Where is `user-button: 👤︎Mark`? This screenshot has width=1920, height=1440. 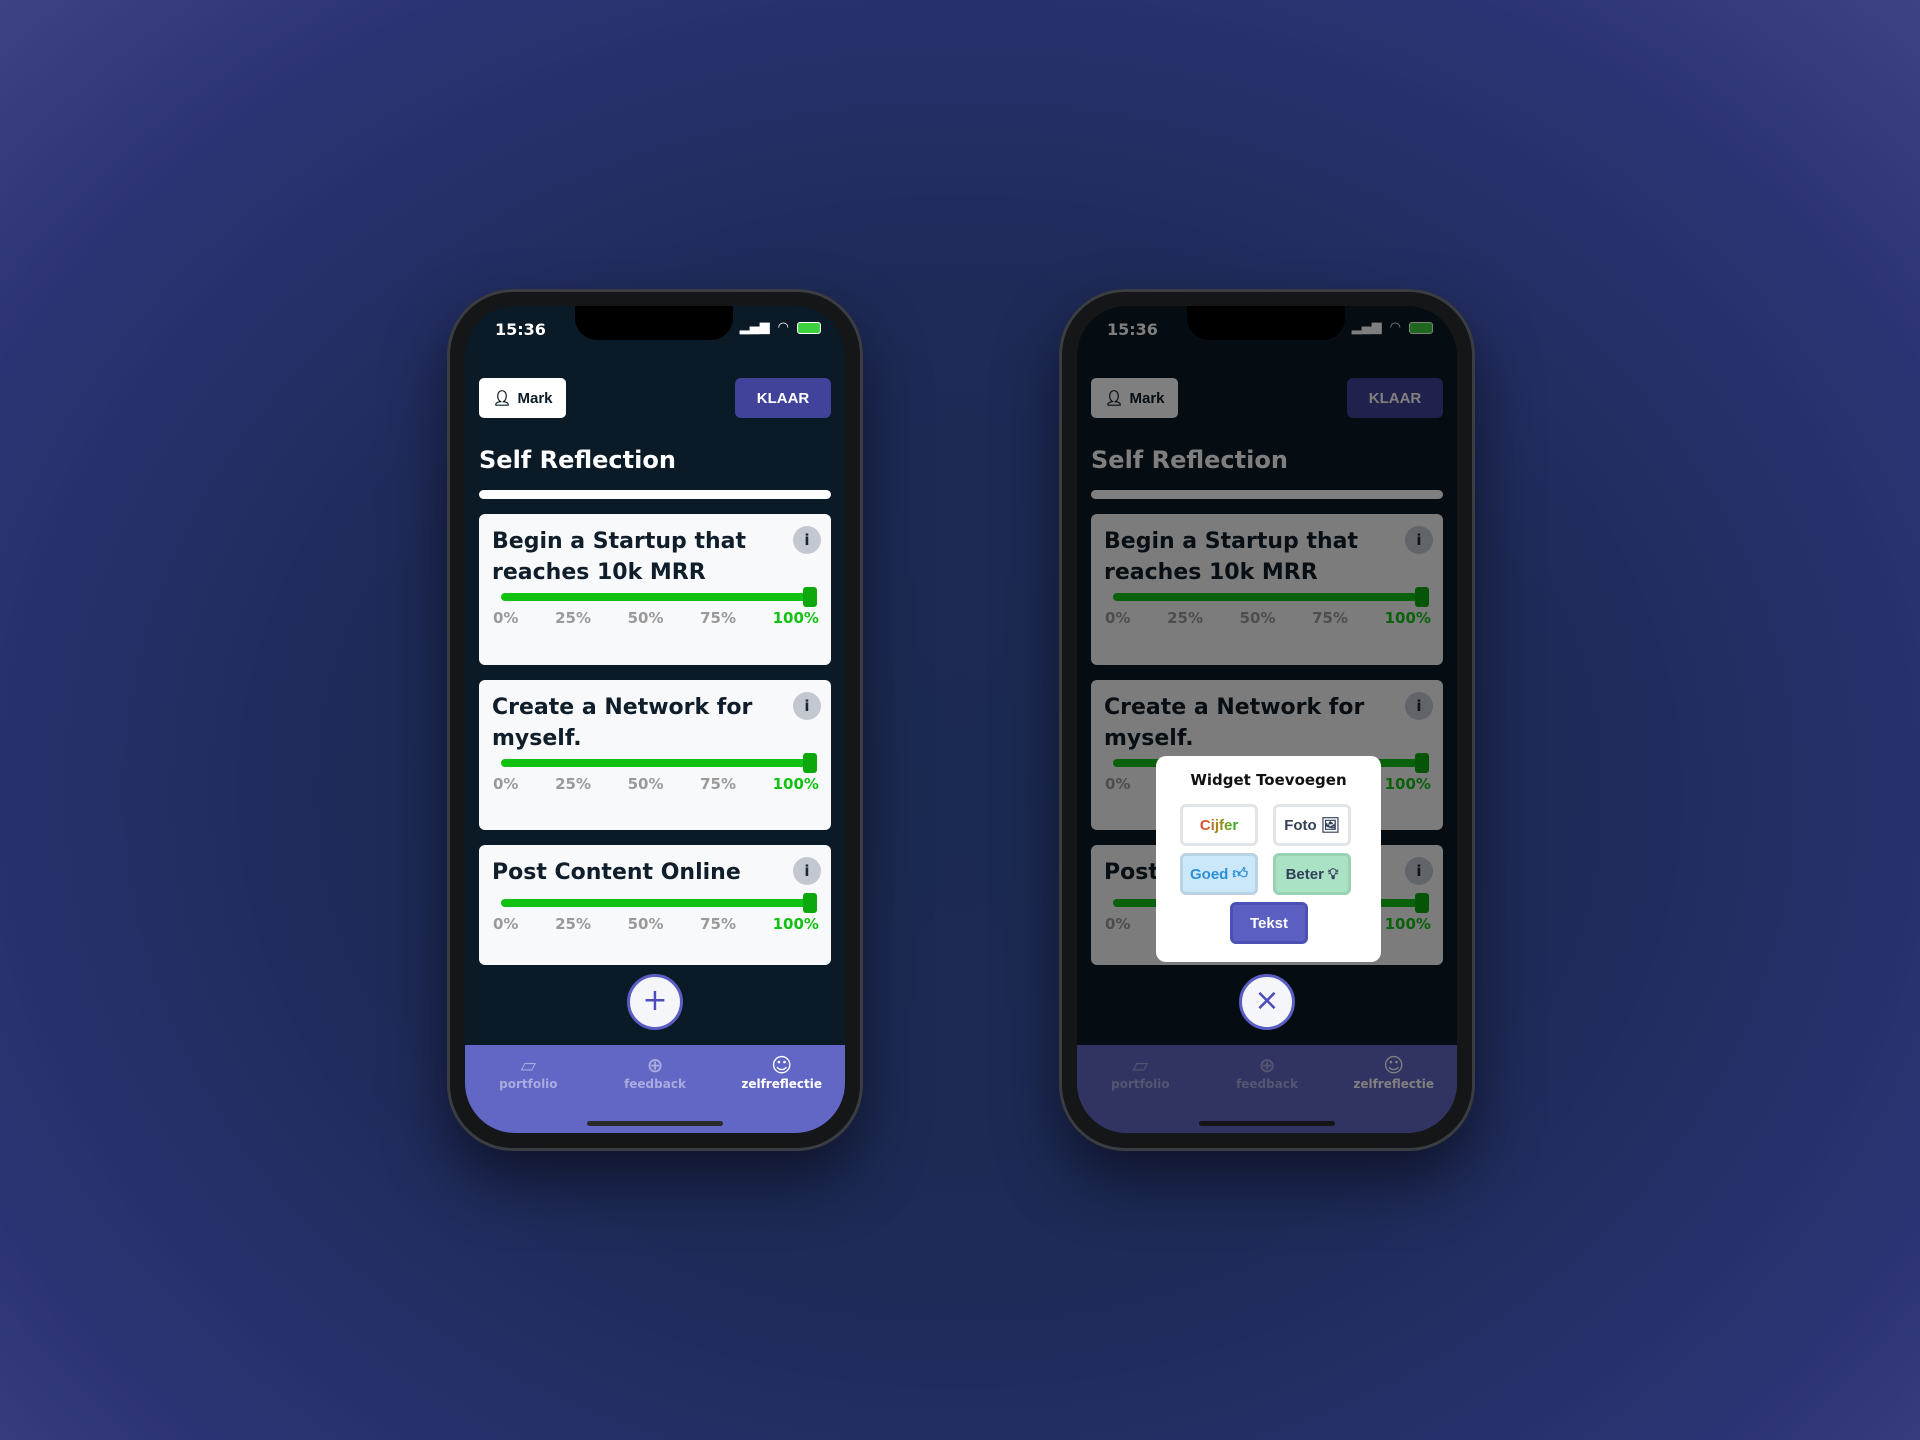 user-button: 👤︎Mark is located at coordinates (522, 398).